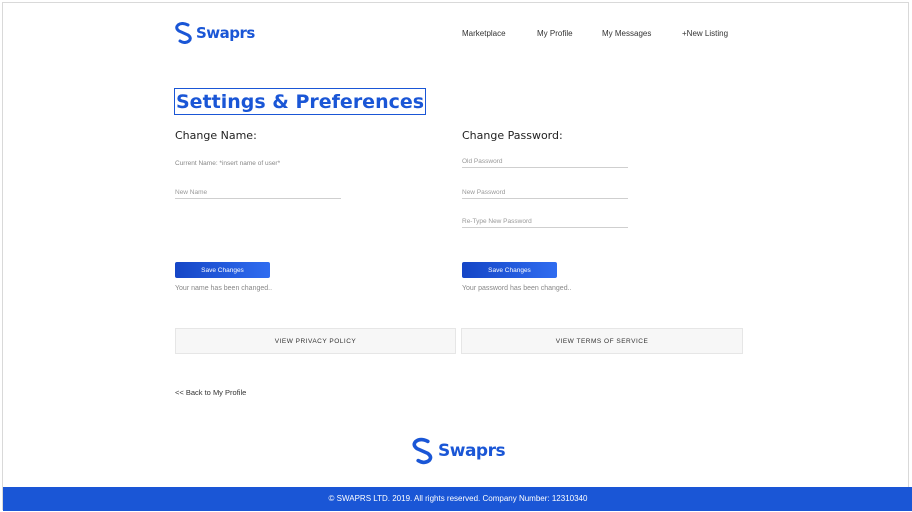 Image resolution: width=912 pixels, height=512 pixels. Describe the element at coordinates (509, 270) in the screenshot. I see `save-password-button: Save Changes` at that location.